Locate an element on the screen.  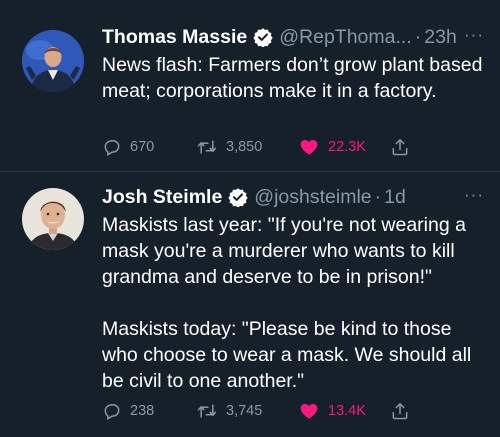
reply-count: 238 is located at coordinates (142, 411).